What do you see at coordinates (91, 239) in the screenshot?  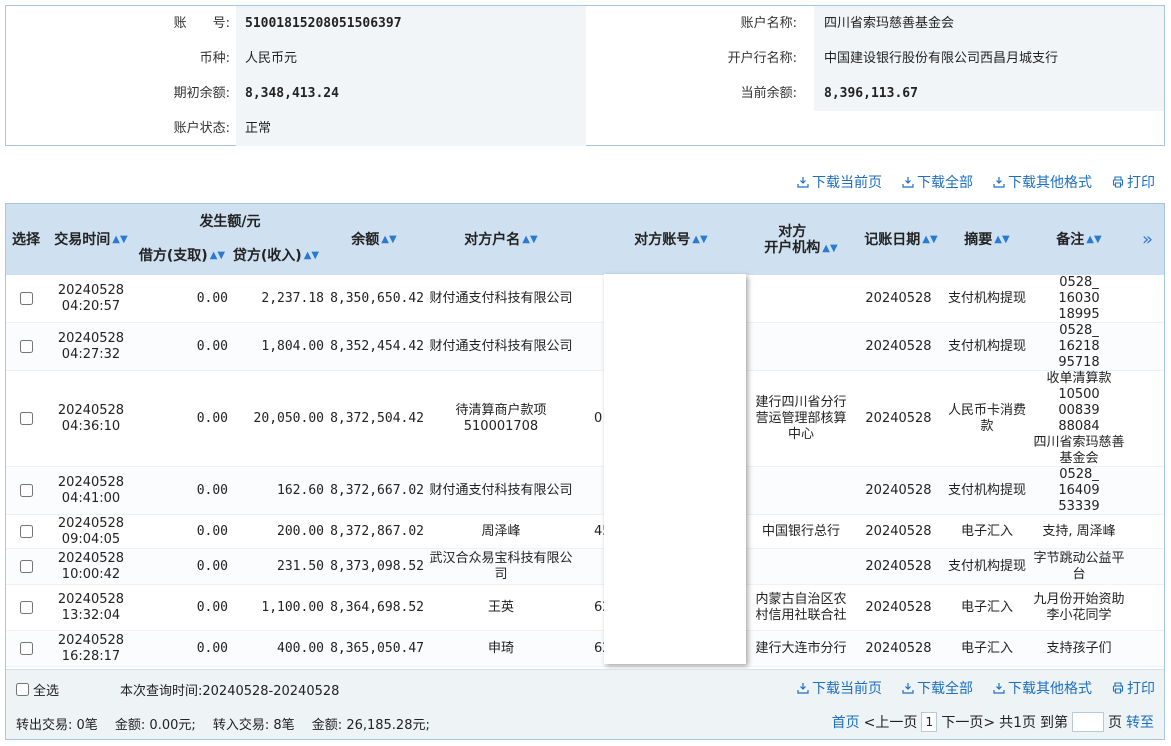 I see `header-time: 交易时间 ▲▼` at bounding box center [91, 239].